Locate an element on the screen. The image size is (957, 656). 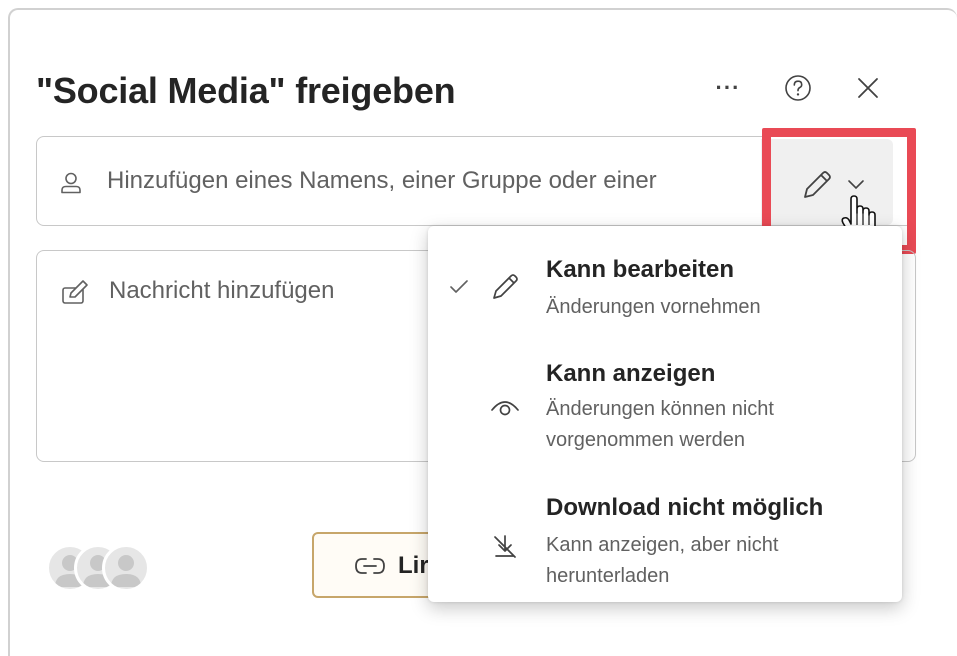
menu-item-can-edit: Kann bearbeiten Änderungen vornehmen is located at coordinates (665, 296).